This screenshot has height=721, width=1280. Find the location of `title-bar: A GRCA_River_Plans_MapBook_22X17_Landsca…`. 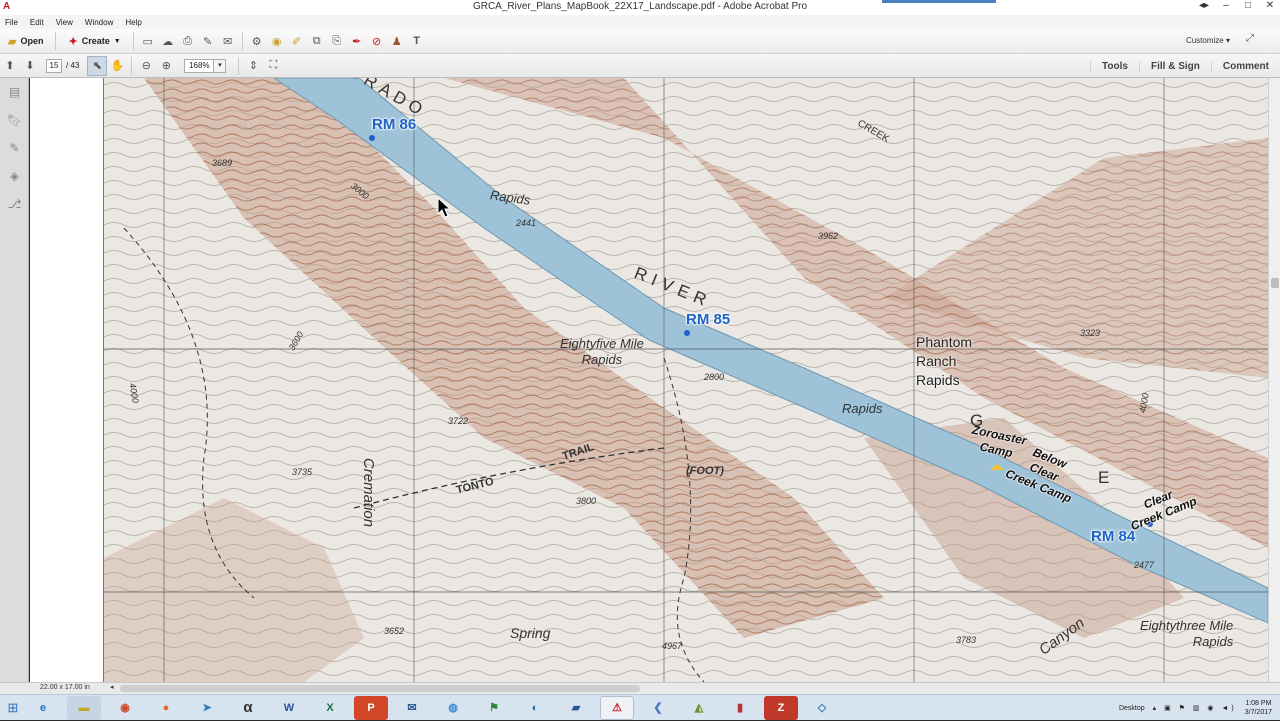

title-bar: A GRCA_River_Plans_MapBook_22X17_Landsca… is located at coordinates (640, 7).